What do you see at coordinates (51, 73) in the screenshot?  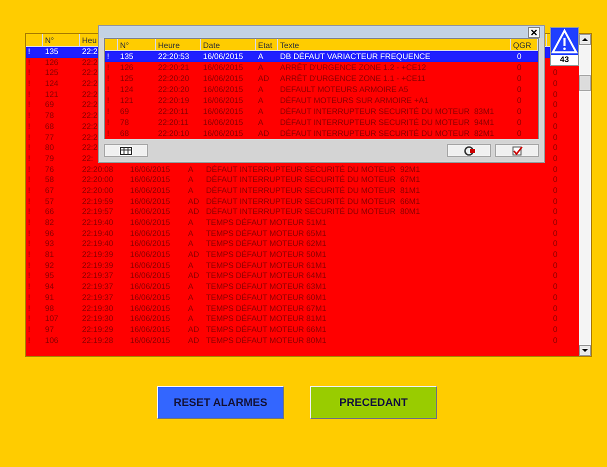 I see `table-cell: 125` at bounding box center [51, 73].